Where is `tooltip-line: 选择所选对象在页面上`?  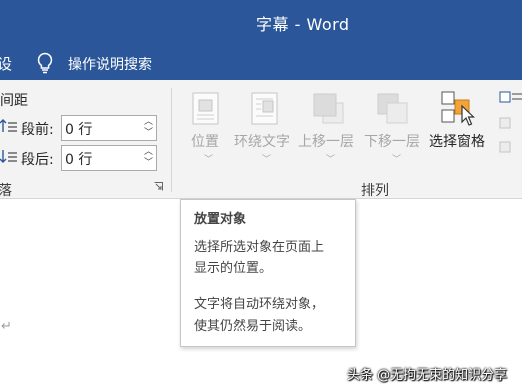
tooltip-line: 选择所选对象在页面上 is located at coordinates (259, 247).